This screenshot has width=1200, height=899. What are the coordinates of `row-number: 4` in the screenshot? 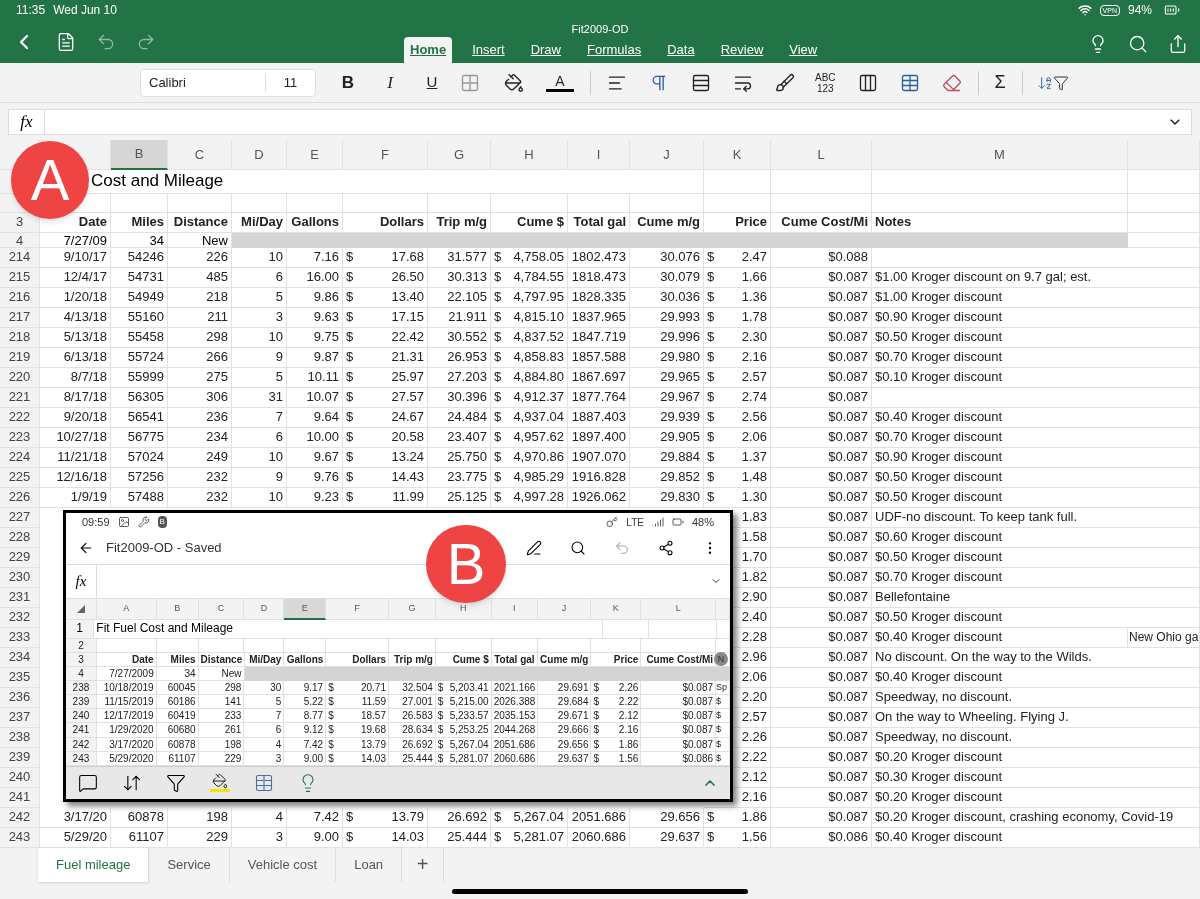 It's located at (20, 240).